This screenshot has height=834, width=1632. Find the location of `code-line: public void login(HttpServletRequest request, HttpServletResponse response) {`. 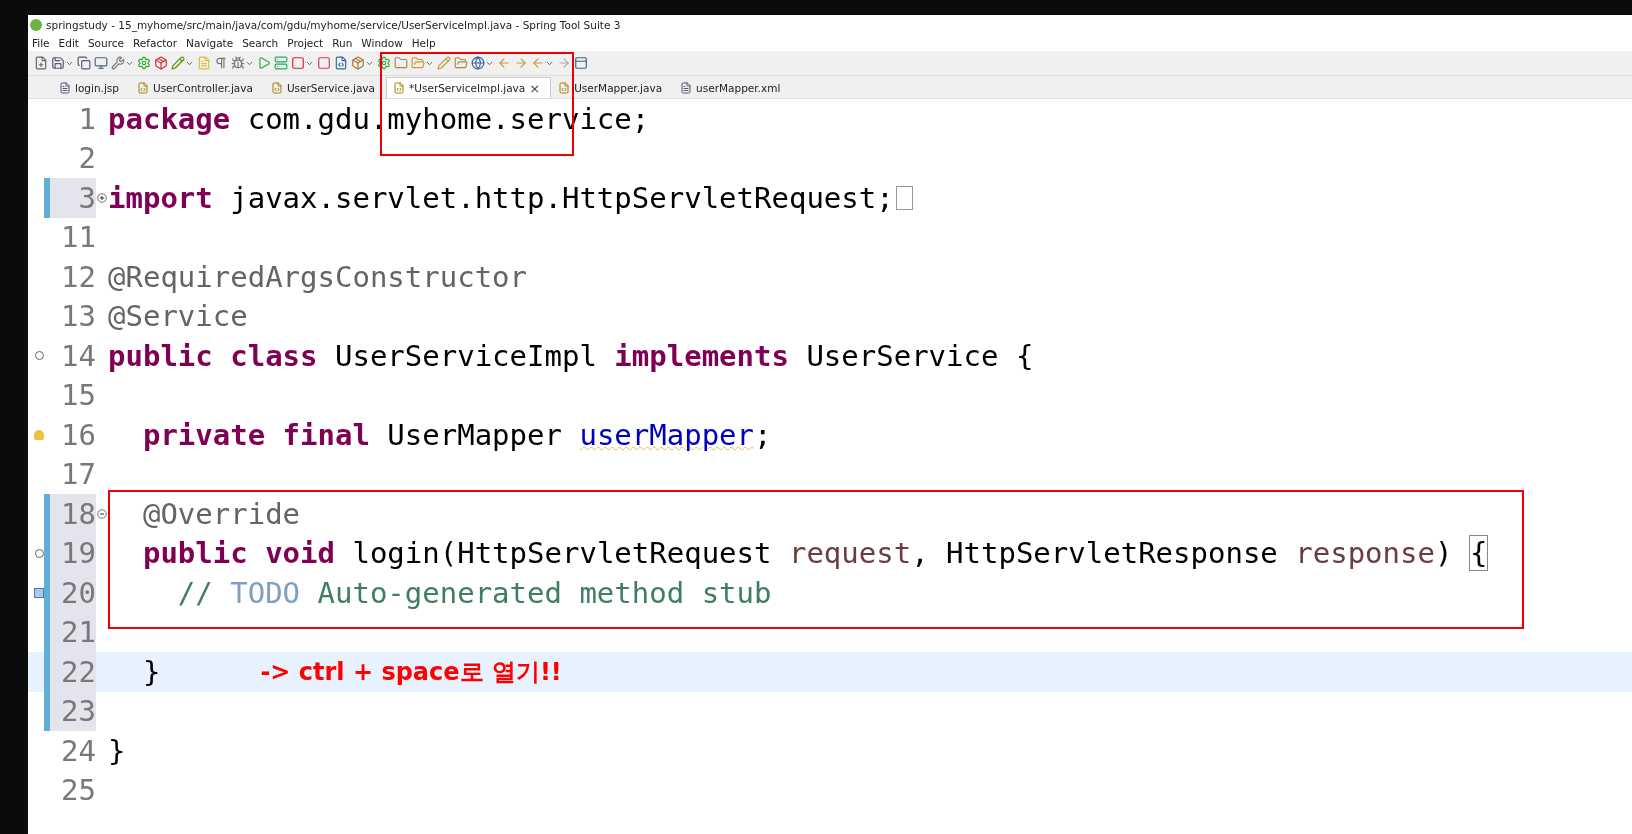

code-line: public void login(HttpServletRequest request, HttpServletResponse response) { is located at coordinates (814, 553).